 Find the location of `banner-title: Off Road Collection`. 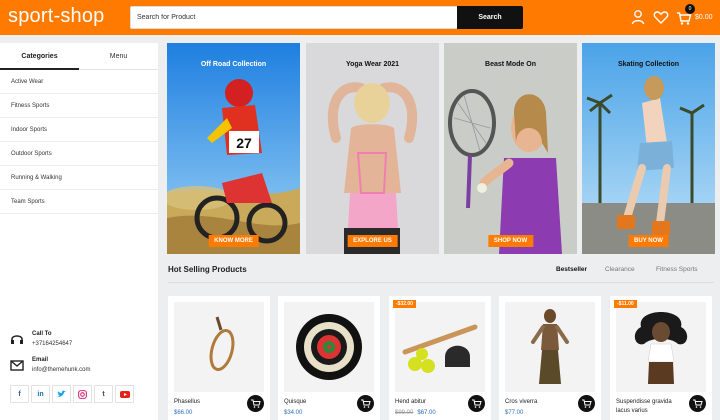

banner-title: Off Road Collection is located at coordinates (233, 64).